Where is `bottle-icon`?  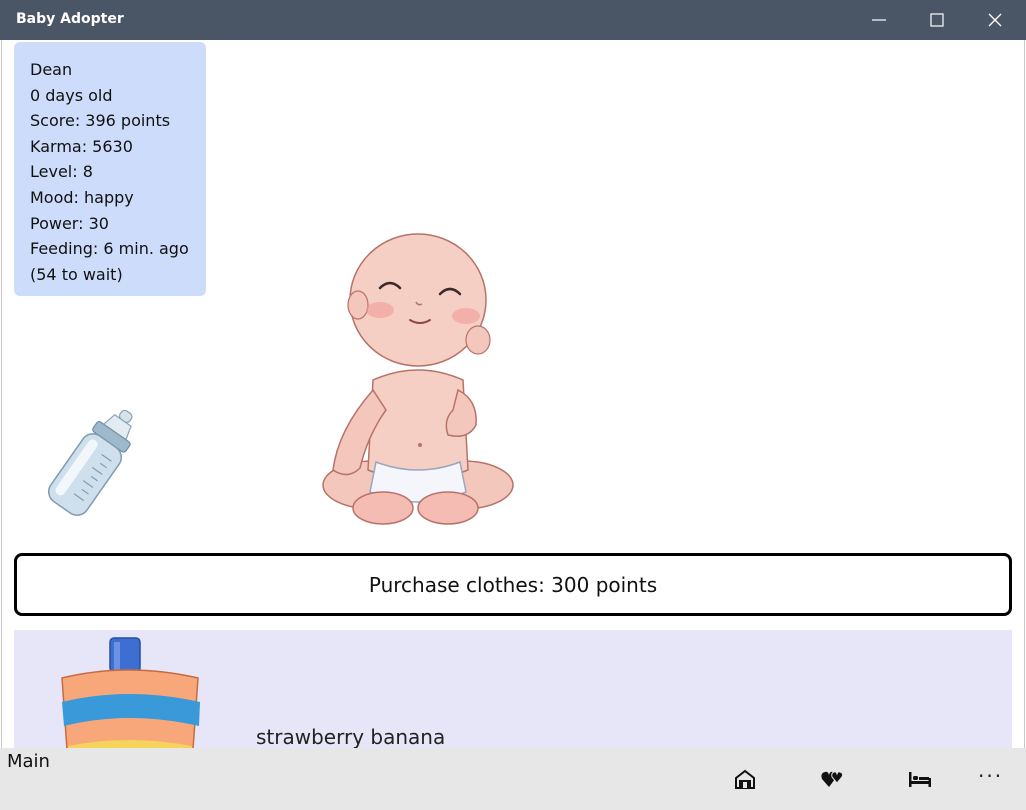
bottle-icon is located at coordinates (95, 462).